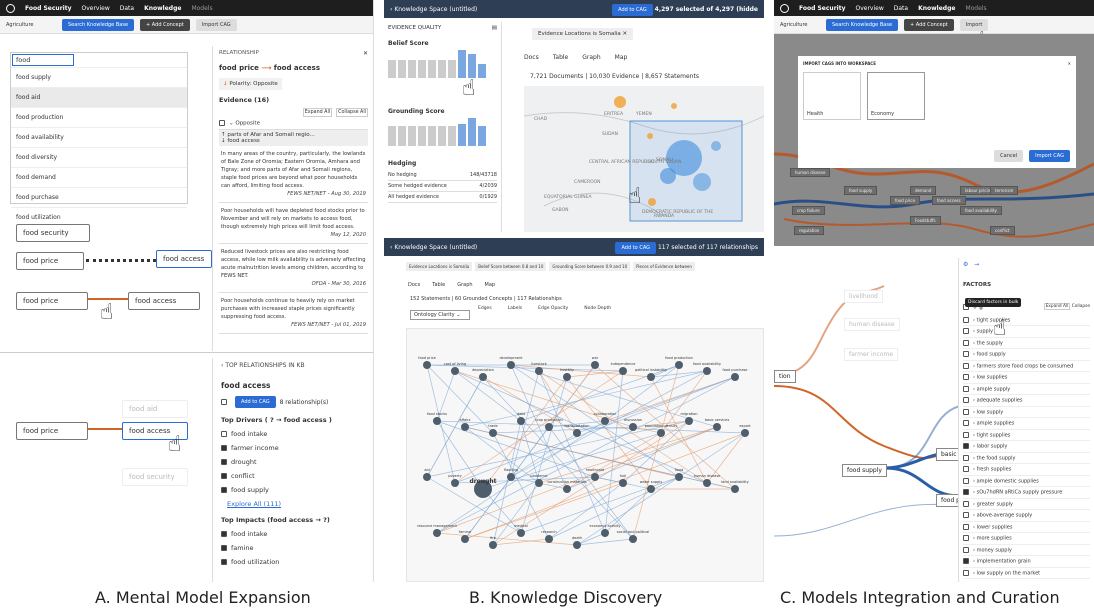 The image size is (1094, 611). What do you see at coordinates (1026, 332) in the screenshot?
I see `factor-item: › supply` at bounding box center [1026, 332].